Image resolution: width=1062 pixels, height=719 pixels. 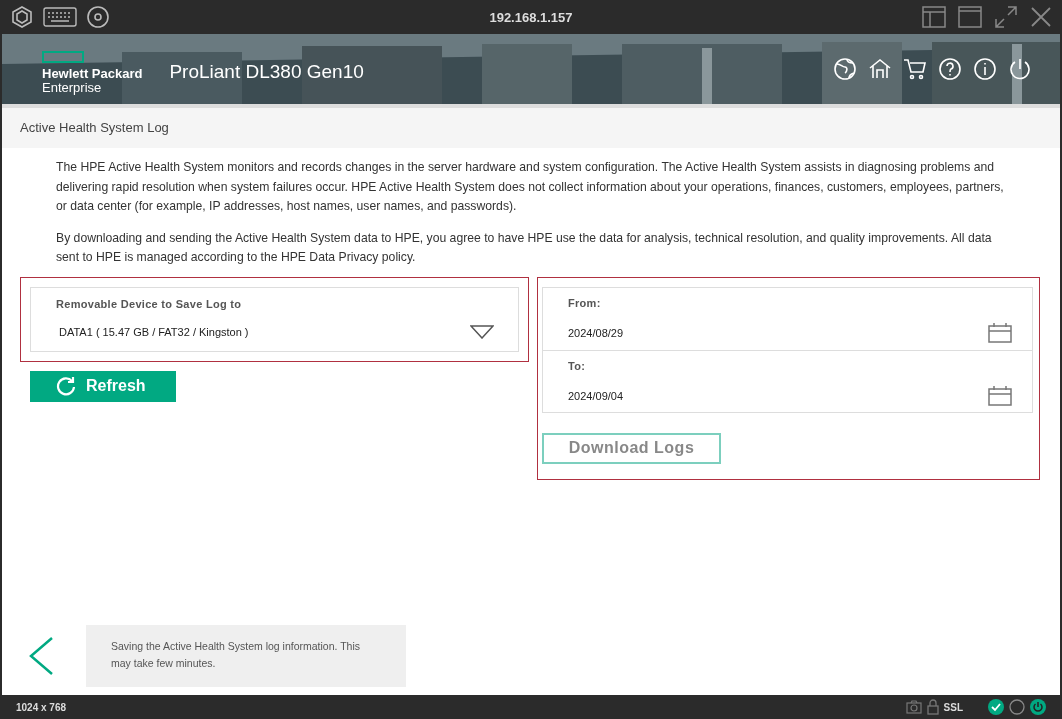 I want to click on product-name: ProLiant DL380 Gen10, so click(x=266, y=72).